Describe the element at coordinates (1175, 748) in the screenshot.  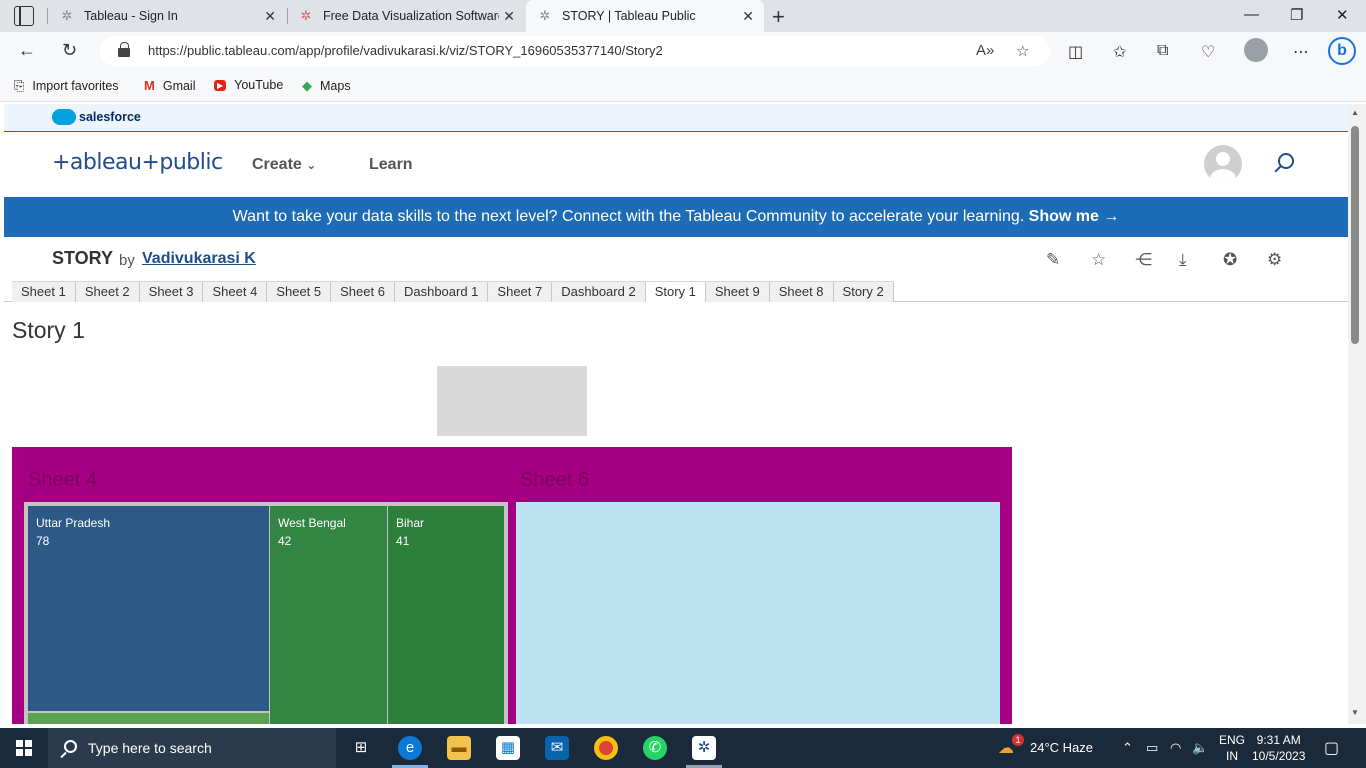
I see `wifi-icon: ◠` at that location.